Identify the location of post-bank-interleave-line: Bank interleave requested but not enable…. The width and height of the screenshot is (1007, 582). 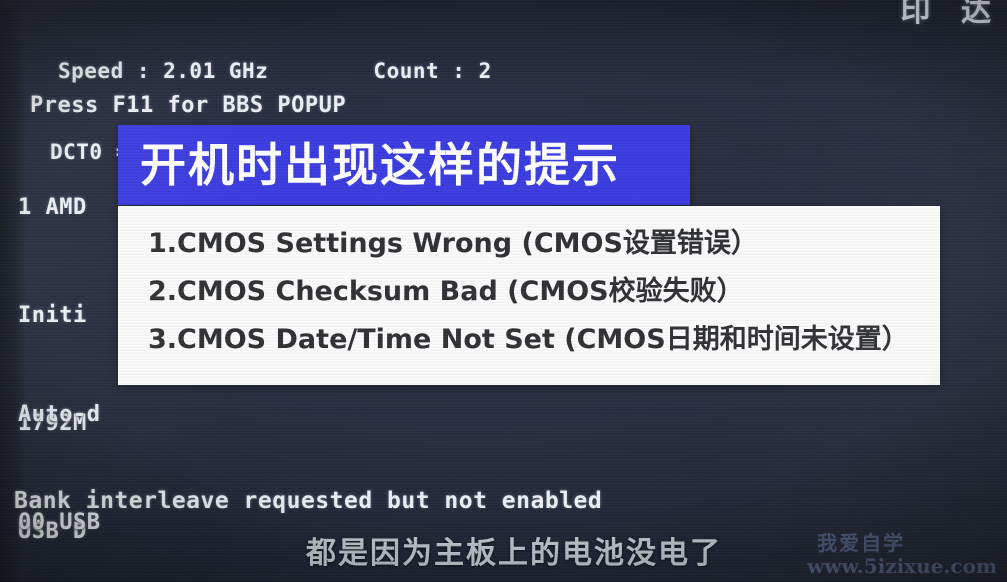
(308, 501).